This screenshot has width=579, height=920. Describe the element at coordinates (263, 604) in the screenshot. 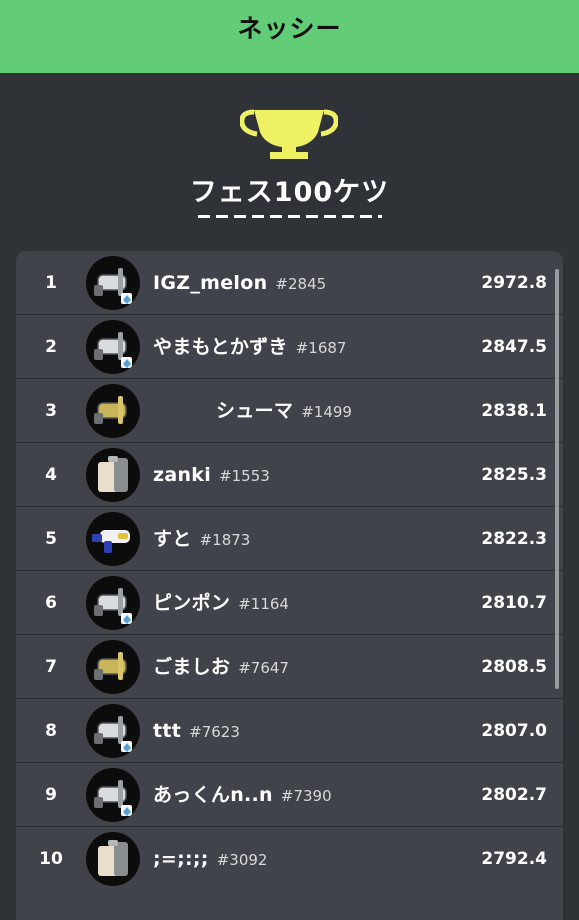

I see `player-id: #1164` at that location.